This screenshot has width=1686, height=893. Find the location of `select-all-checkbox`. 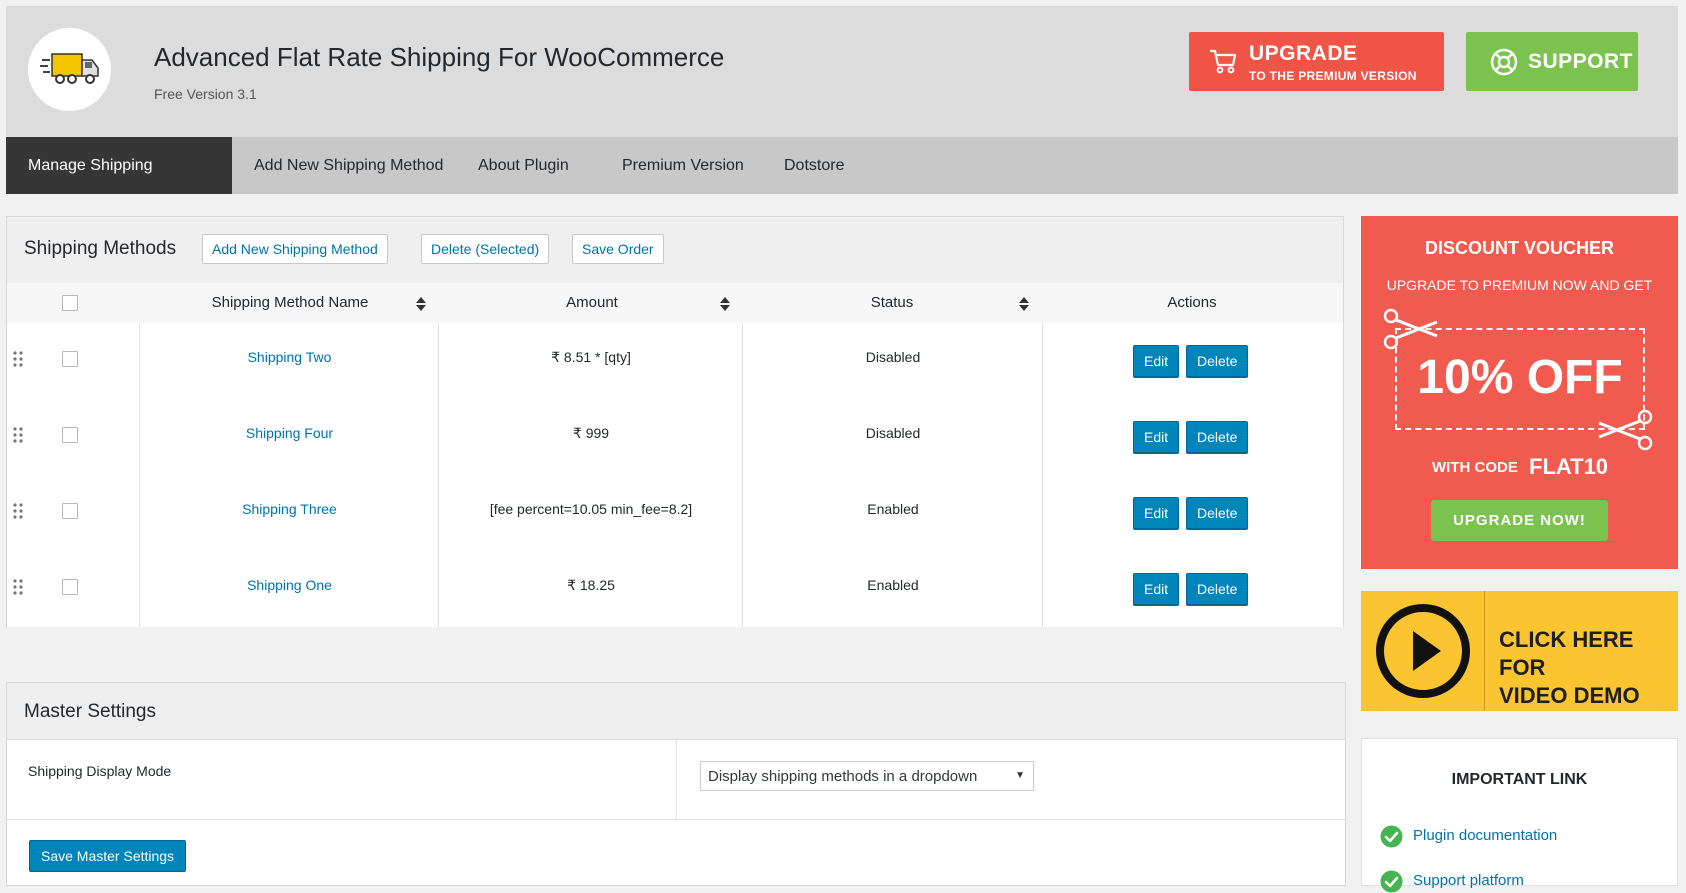

select-all-checkbox is located at coordinates (70, 303).